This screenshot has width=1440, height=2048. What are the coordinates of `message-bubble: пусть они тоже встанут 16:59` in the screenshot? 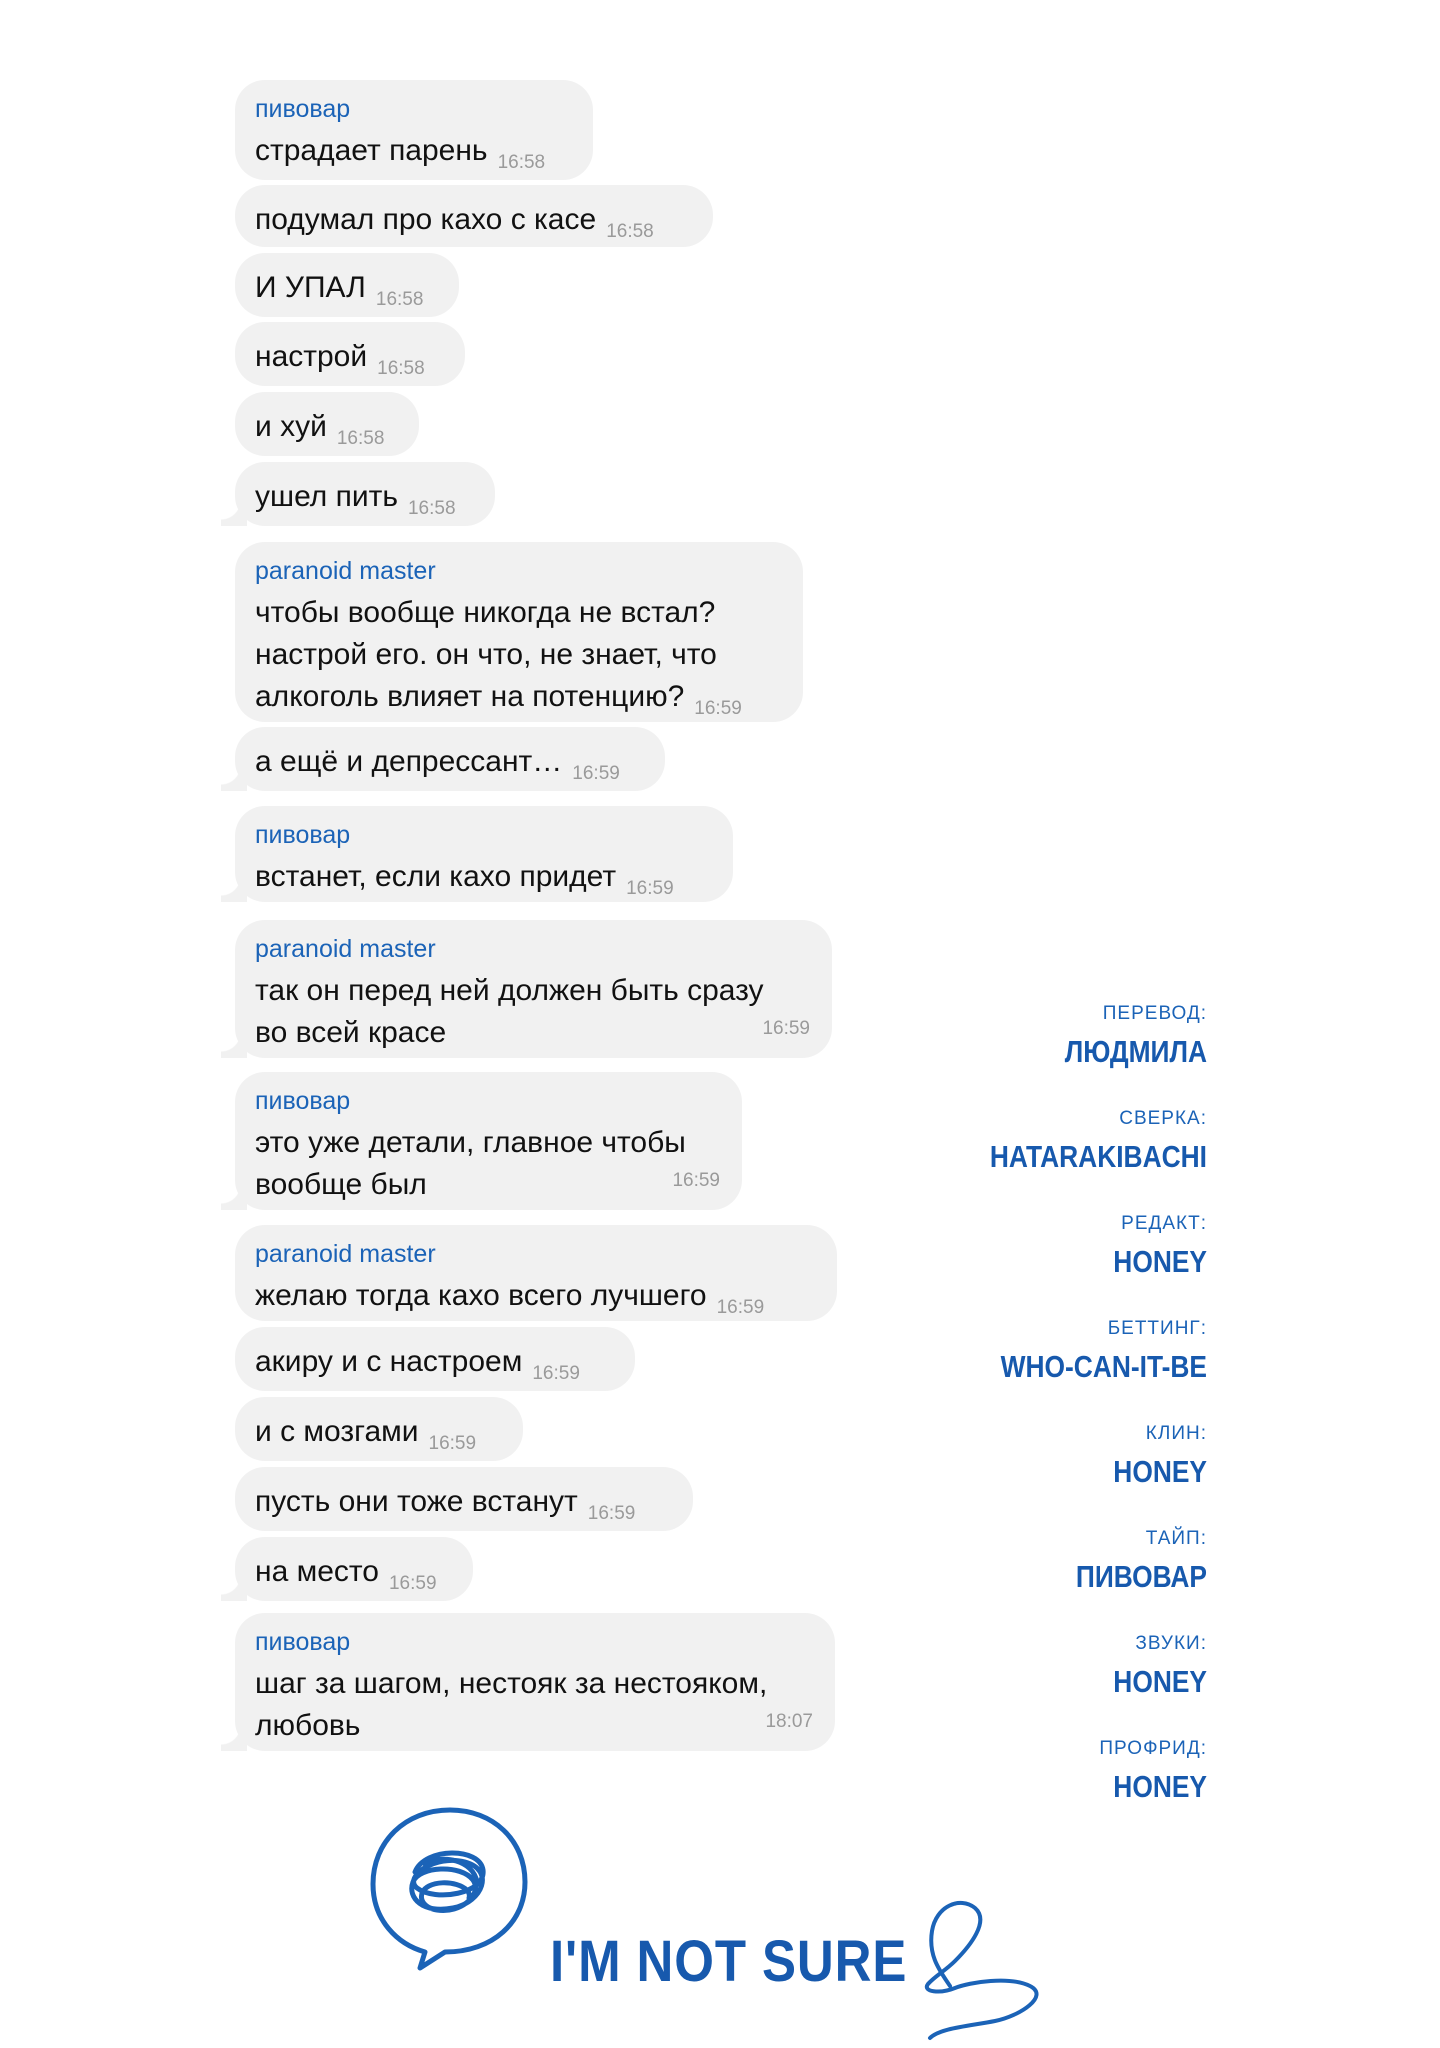 It's located at (464, 1499).